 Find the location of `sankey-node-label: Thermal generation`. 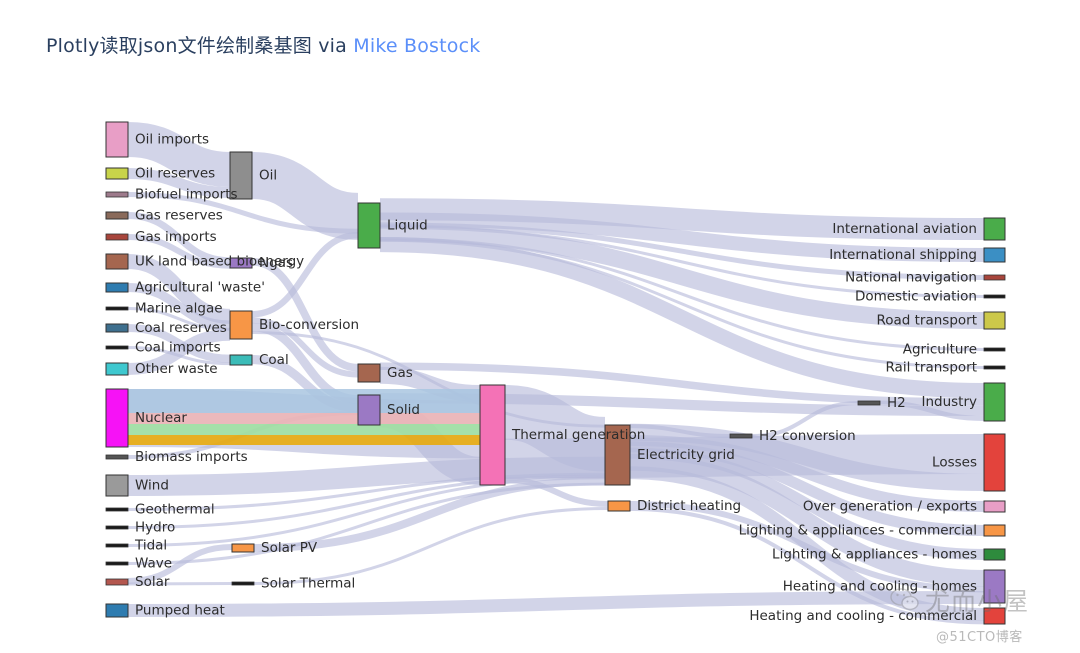

sankey-node-label: Thermal generation is located at coordinates (578, 435).